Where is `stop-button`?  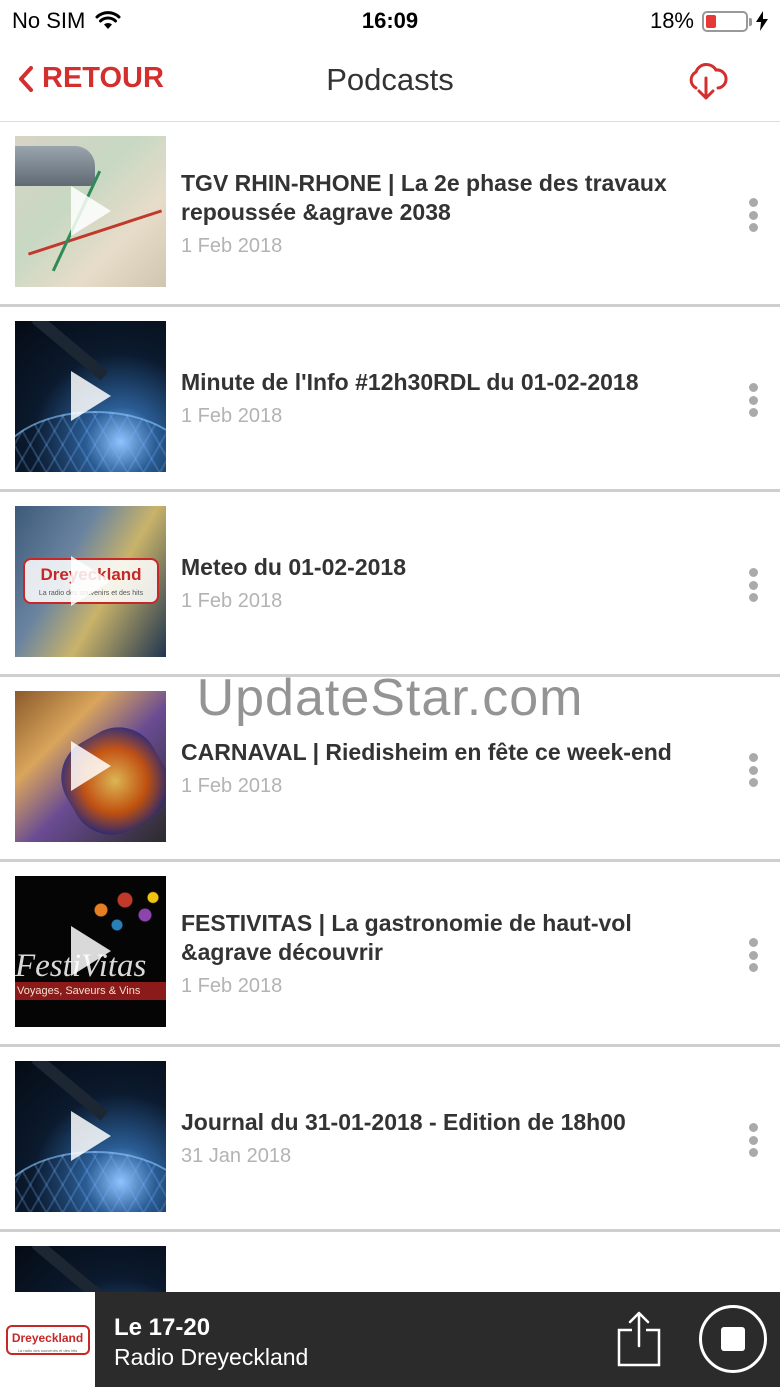
stop-button is located at coordinates (733, 1339).